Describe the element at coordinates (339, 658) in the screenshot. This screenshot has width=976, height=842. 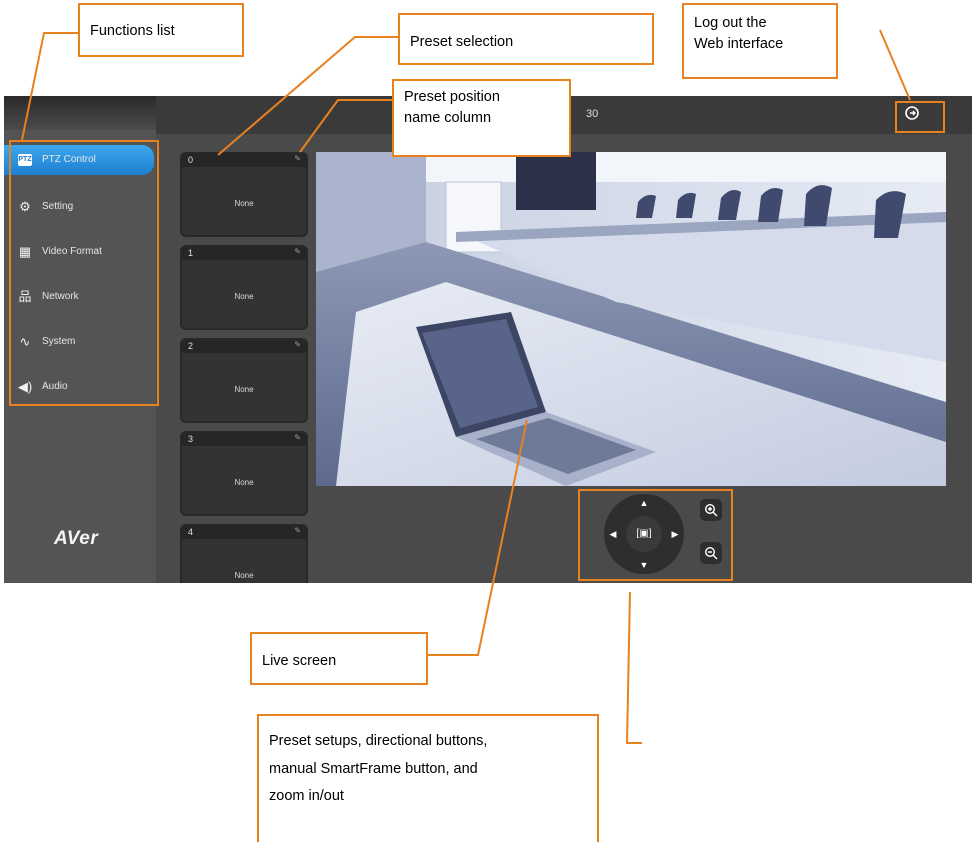
I see `callout-live-screen: Live screen` at that location.